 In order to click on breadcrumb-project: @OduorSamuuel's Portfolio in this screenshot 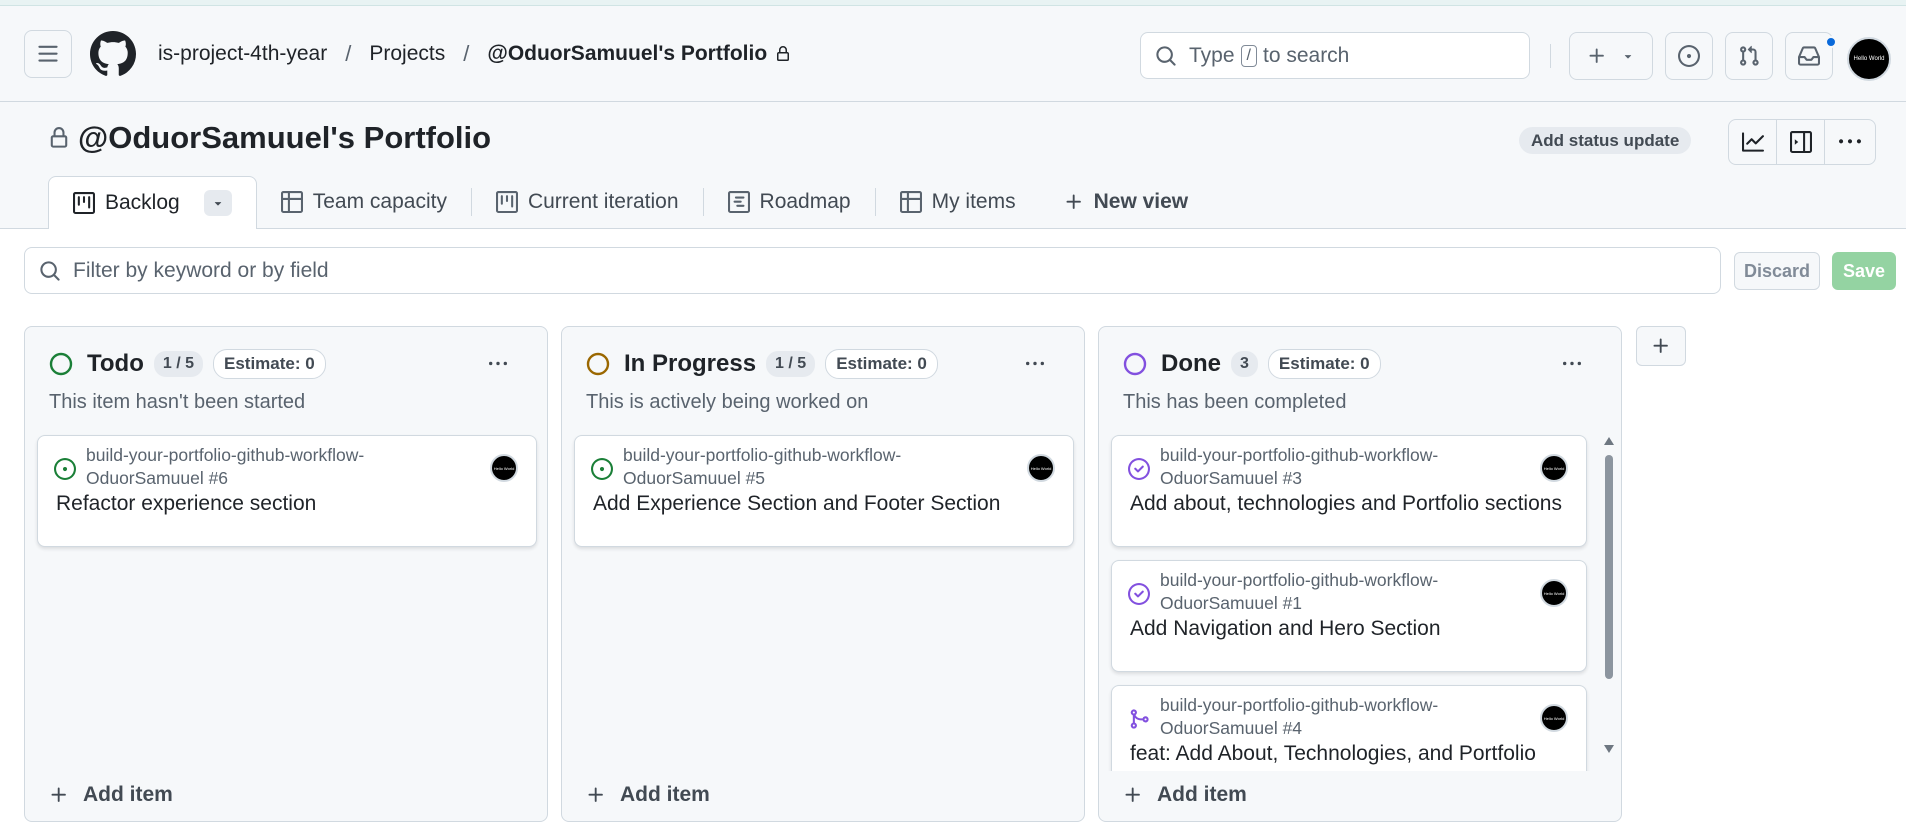, I will do `click(627, 54)`.